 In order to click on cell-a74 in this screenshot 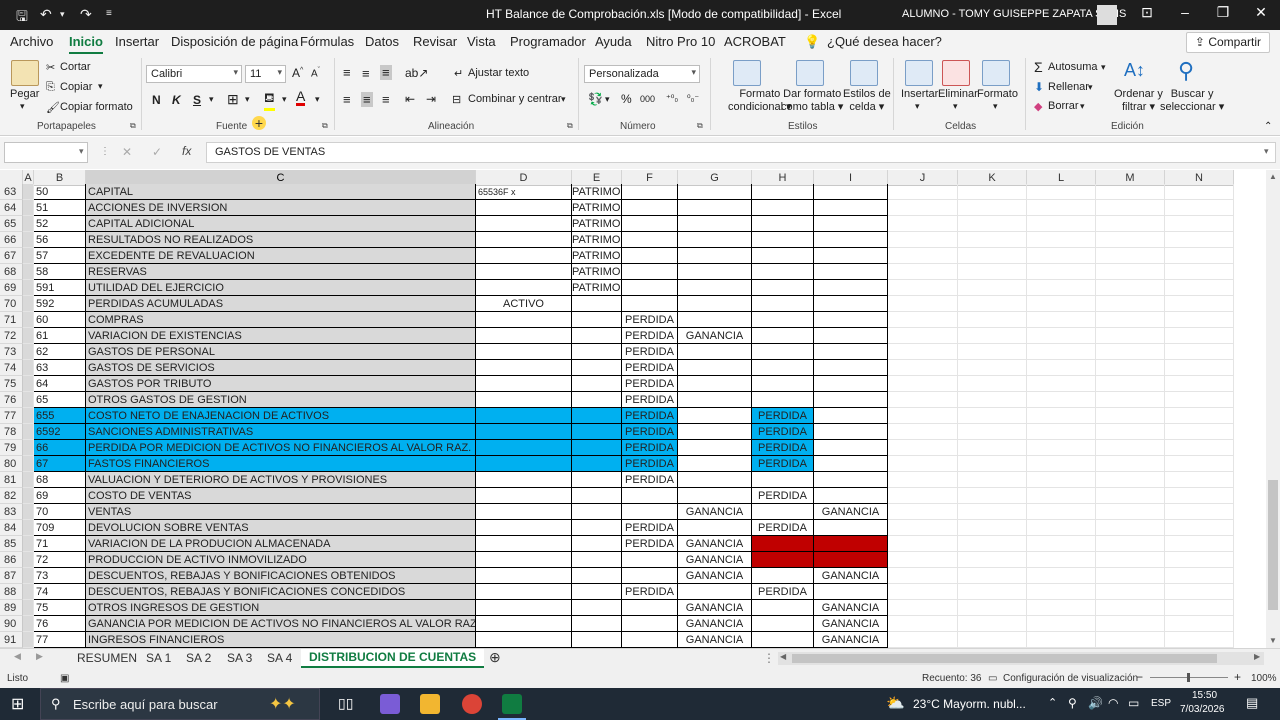, I will do `click(28, 368)`.